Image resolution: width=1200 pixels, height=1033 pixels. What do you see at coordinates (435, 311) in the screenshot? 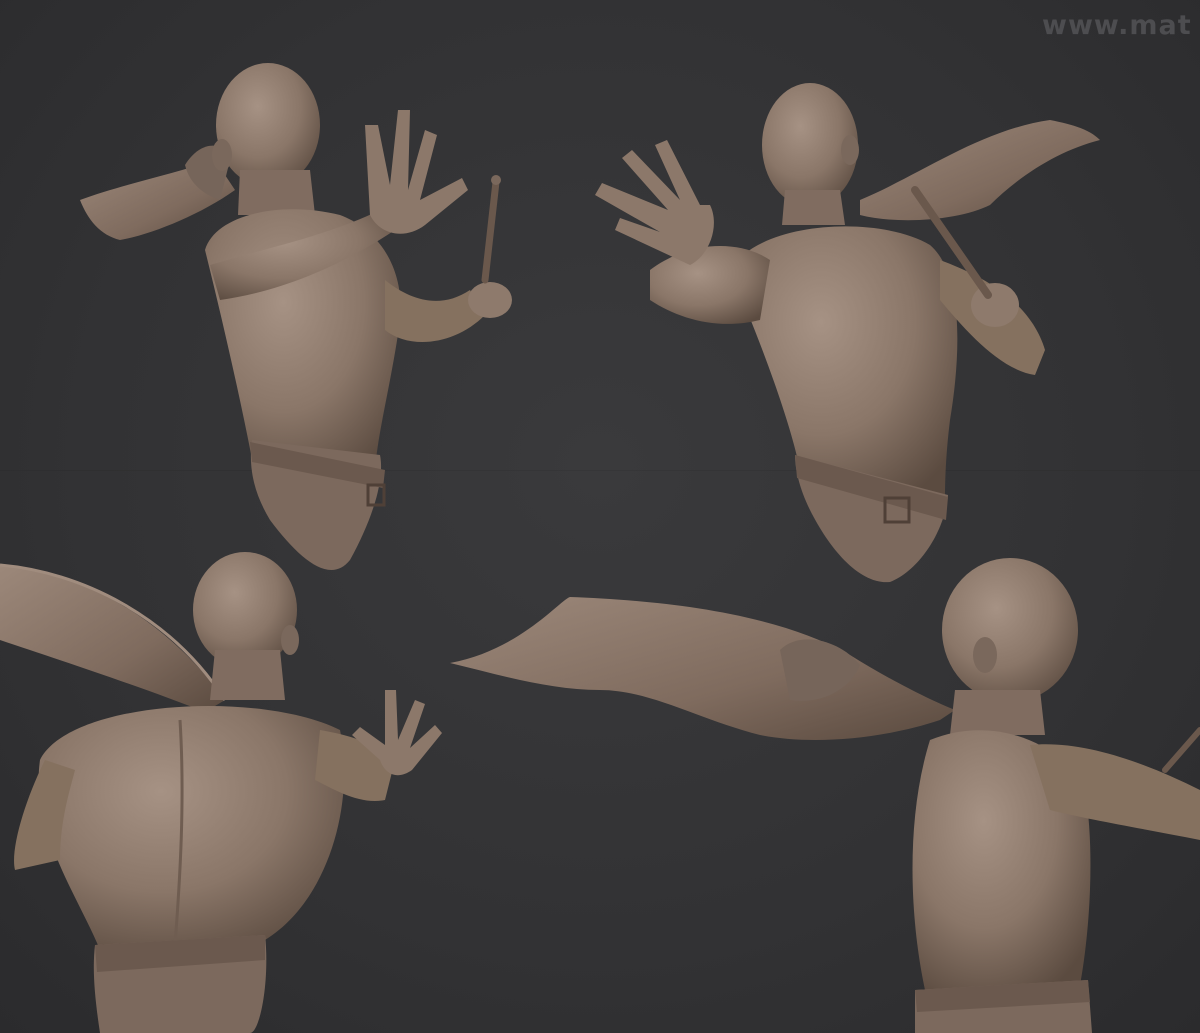
I see `left-arm` at bounding box center [435, 311].